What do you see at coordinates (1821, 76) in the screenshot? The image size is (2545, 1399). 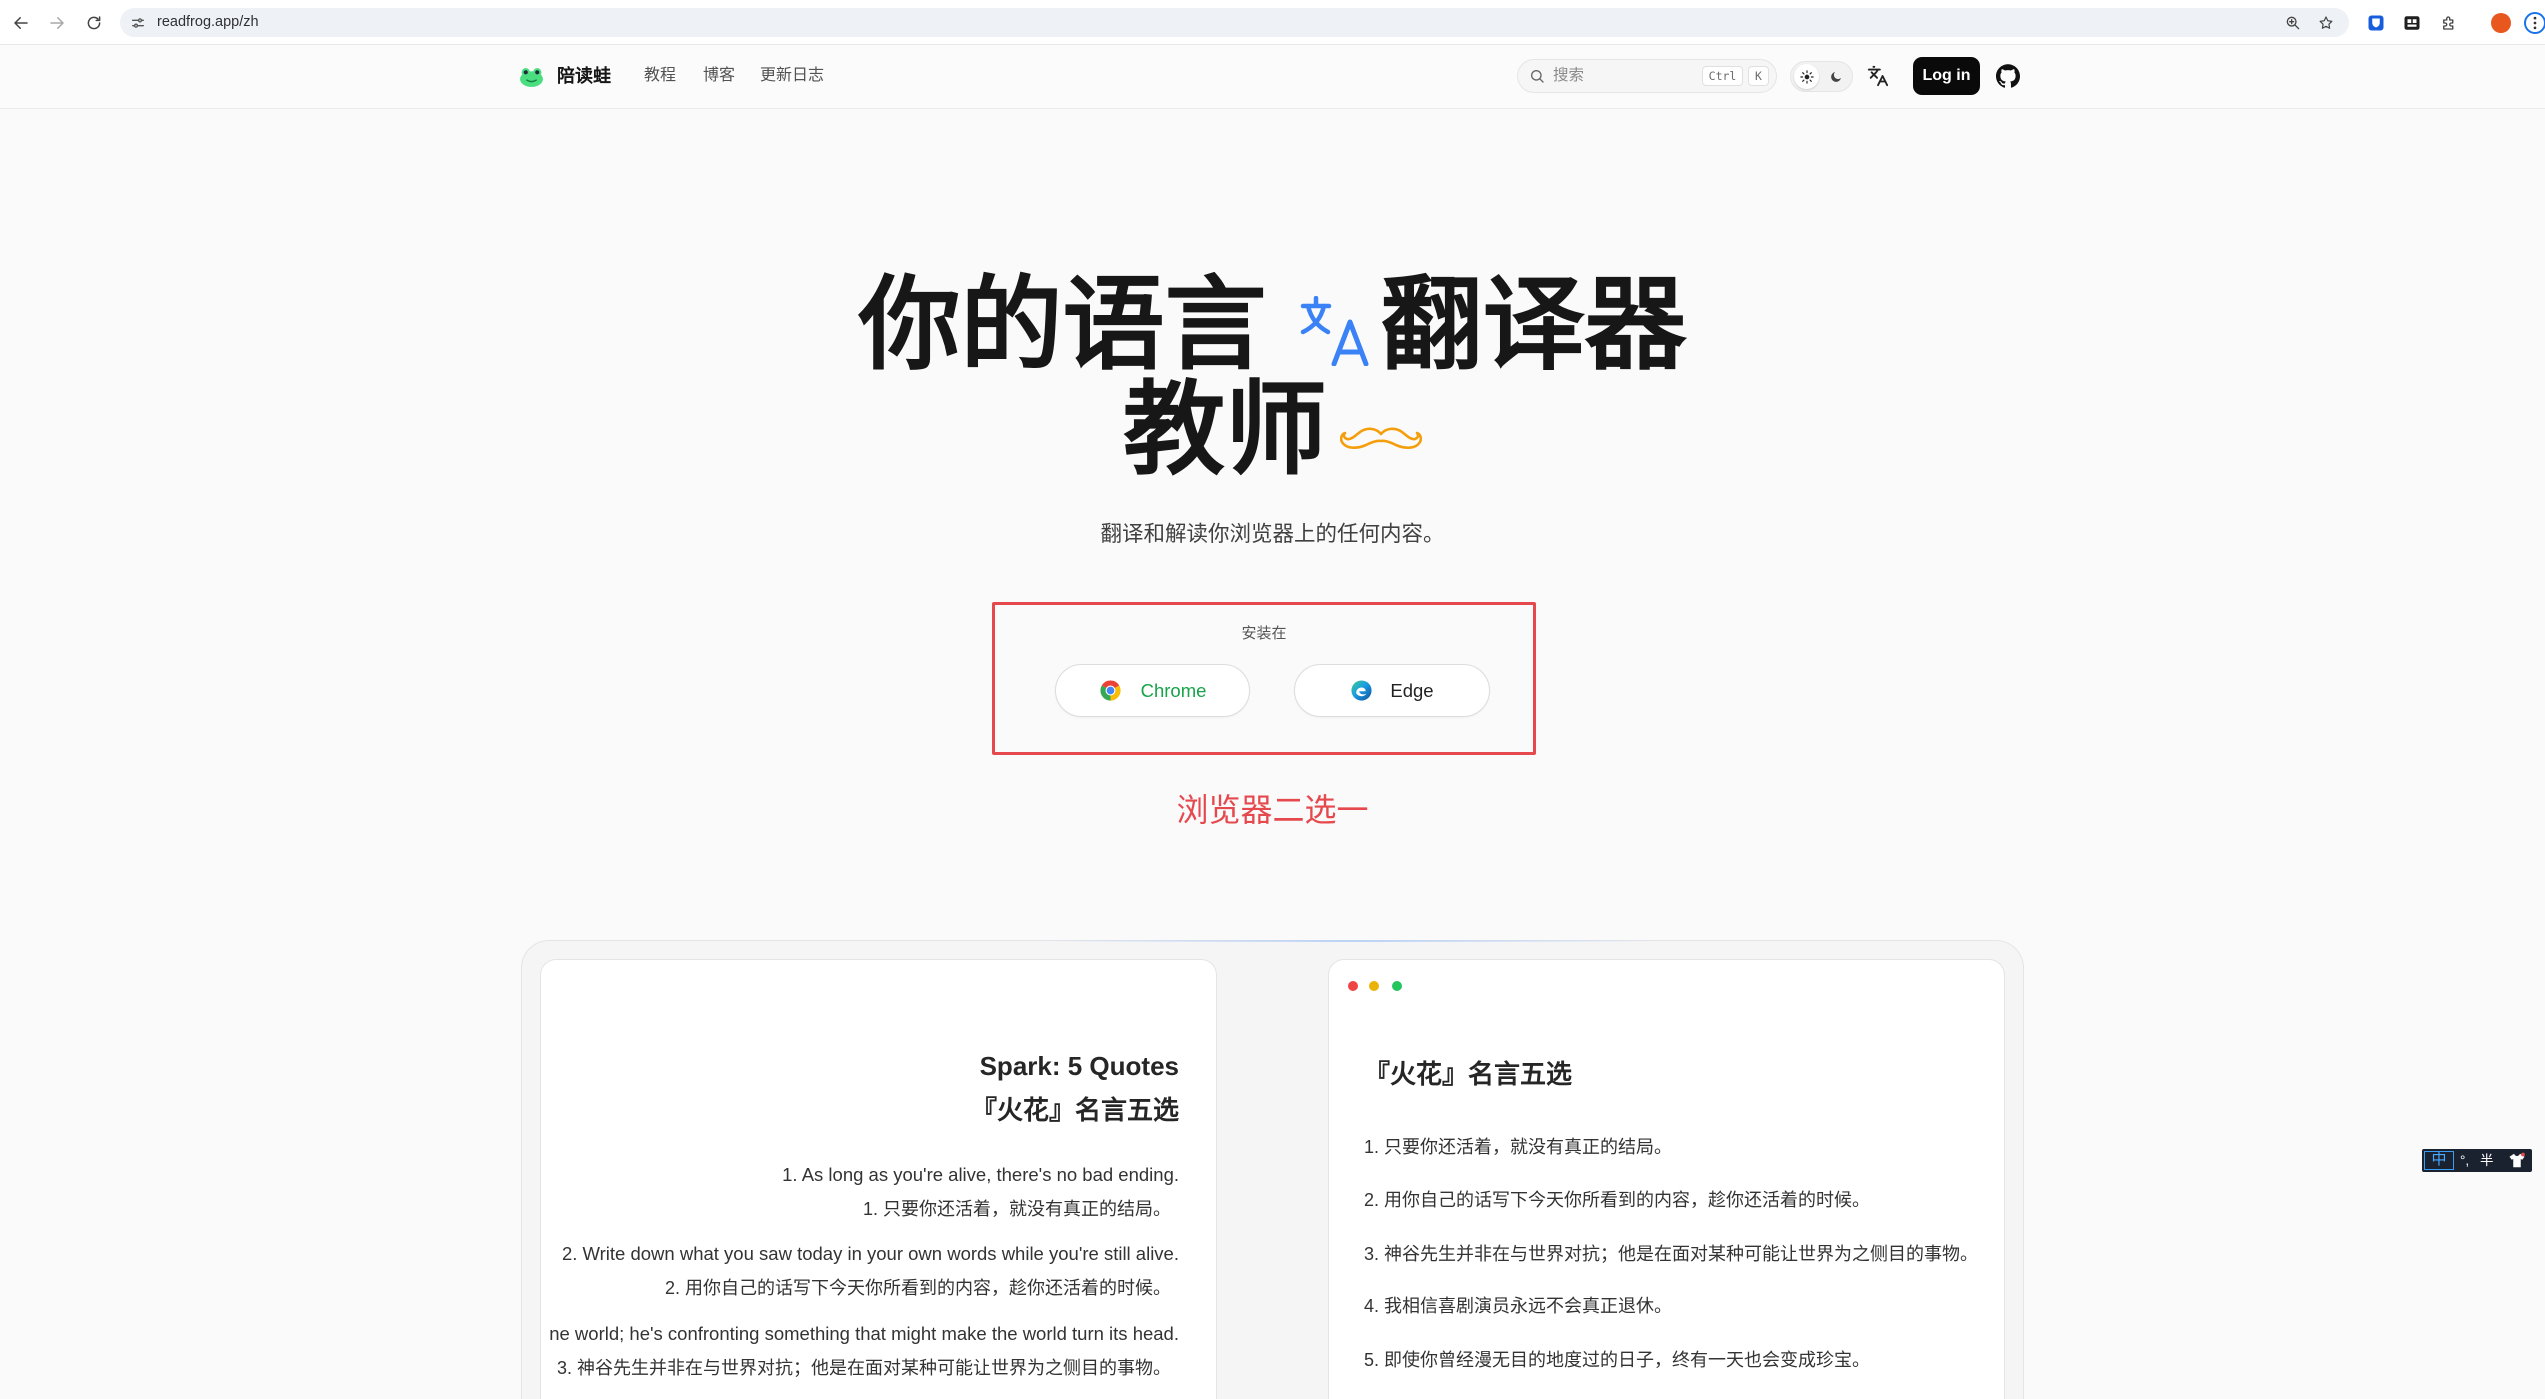 I see `theme-toggle` at bounding box center [1821, 76].